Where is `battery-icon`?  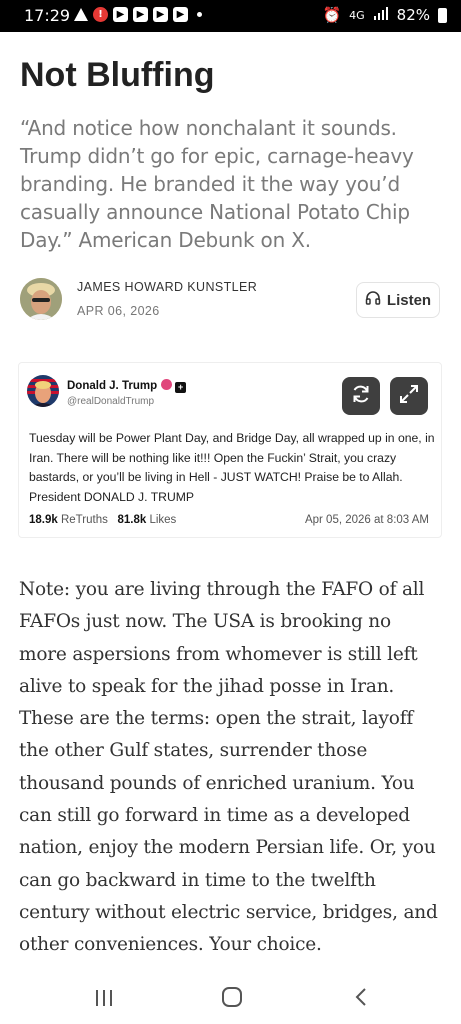
battery-icon is located at coordinates (442, 15).